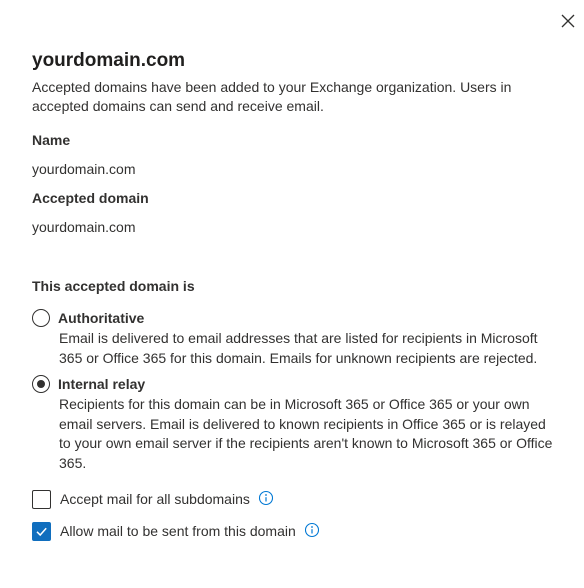 This screenshot has height=588, width=584. I want to click on send-from-domain-checkbox, so click(41, 531).